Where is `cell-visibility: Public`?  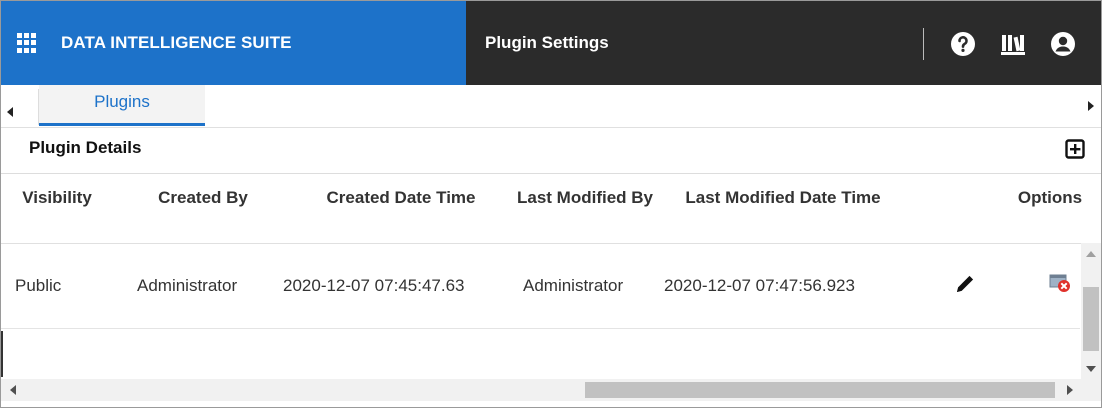
cell-visibility: Public is located at coordinates (38, 285).